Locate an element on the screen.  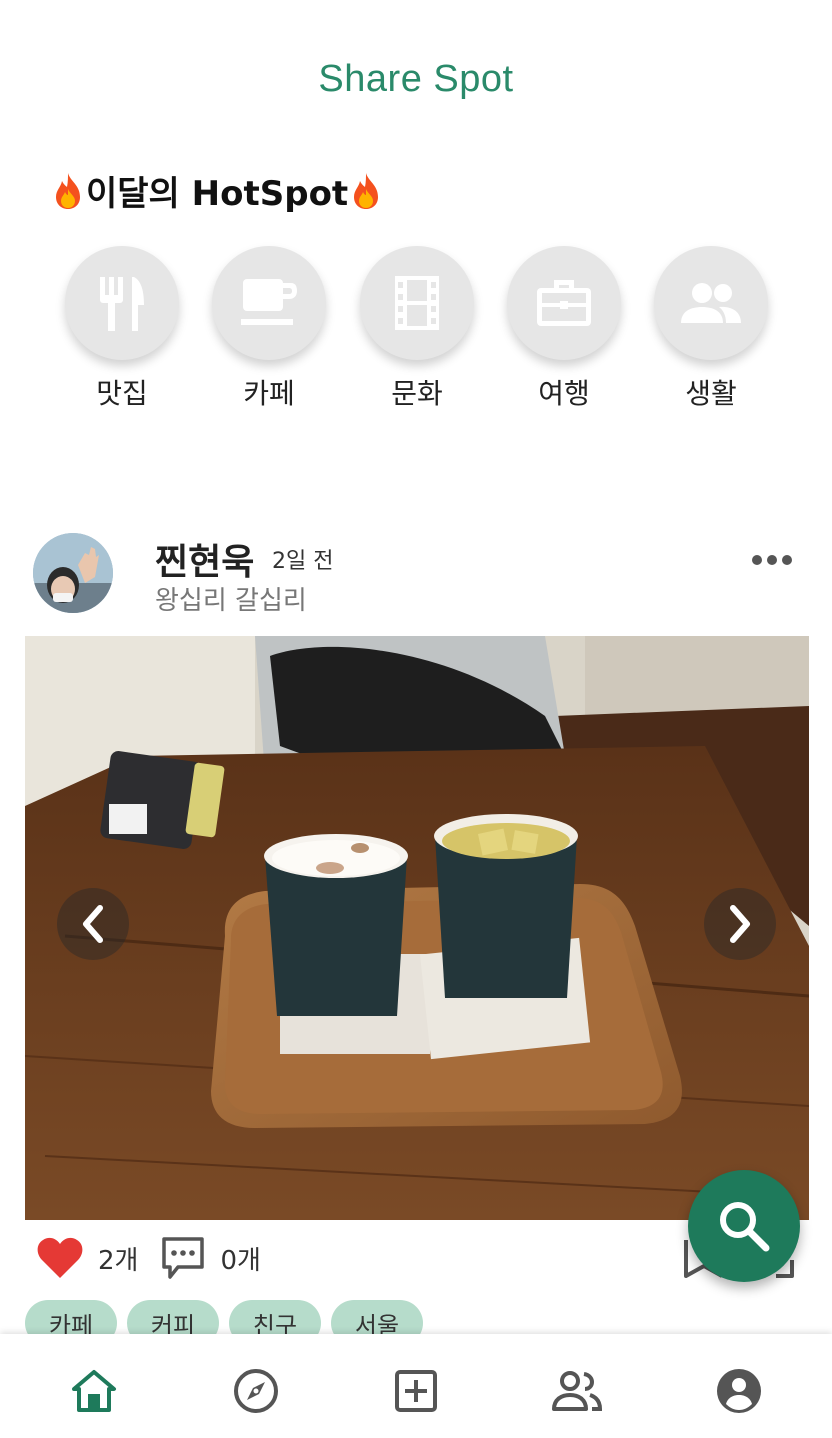
avatar-photo is located at coordinates (73, 573).